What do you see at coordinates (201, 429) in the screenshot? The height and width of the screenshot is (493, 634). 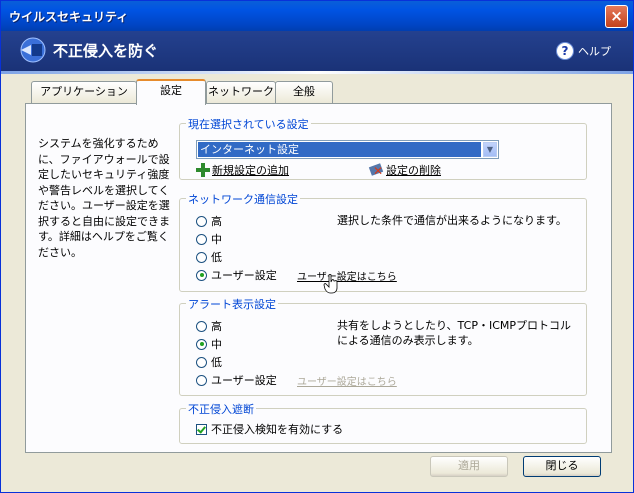 I see `checkmark-icon` at bounding box center [201, 429].